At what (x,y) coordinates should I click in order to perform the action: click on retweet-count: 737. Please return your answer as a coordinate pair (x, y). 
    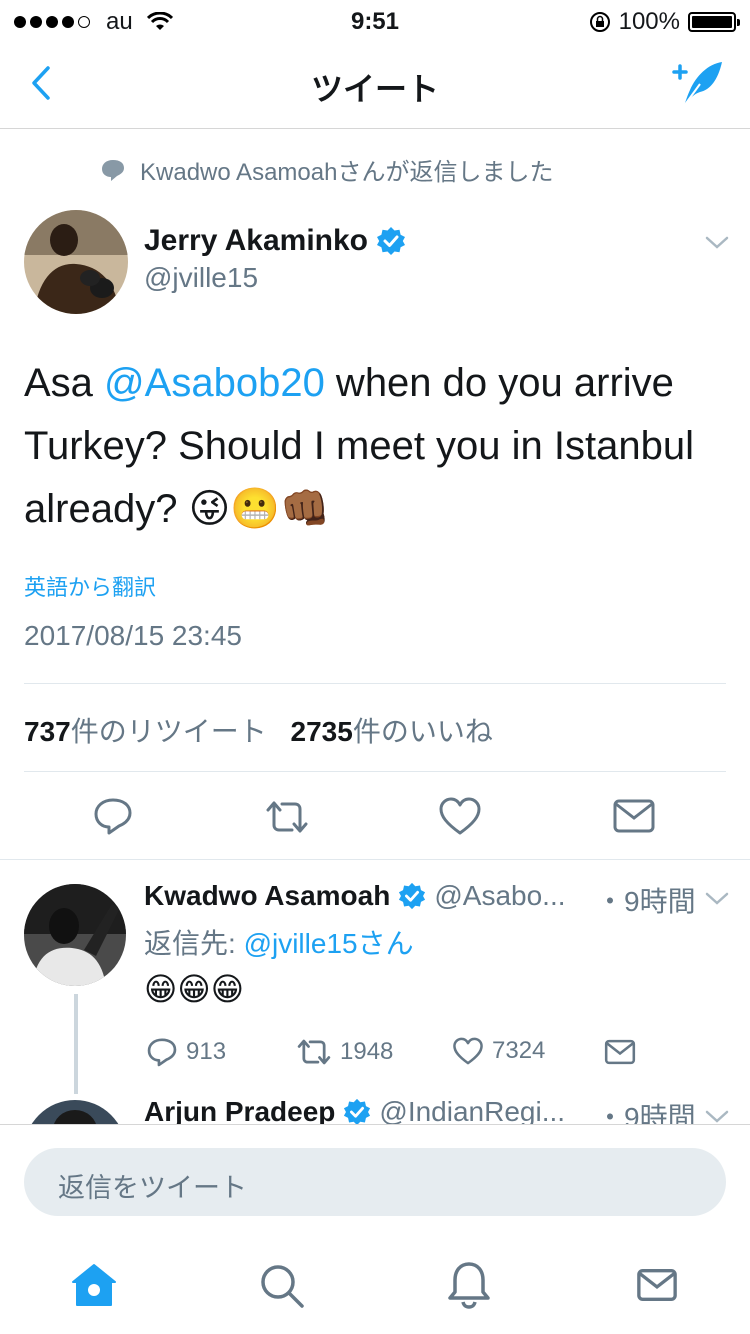
    Looking at the image, I should click on (47, 731).